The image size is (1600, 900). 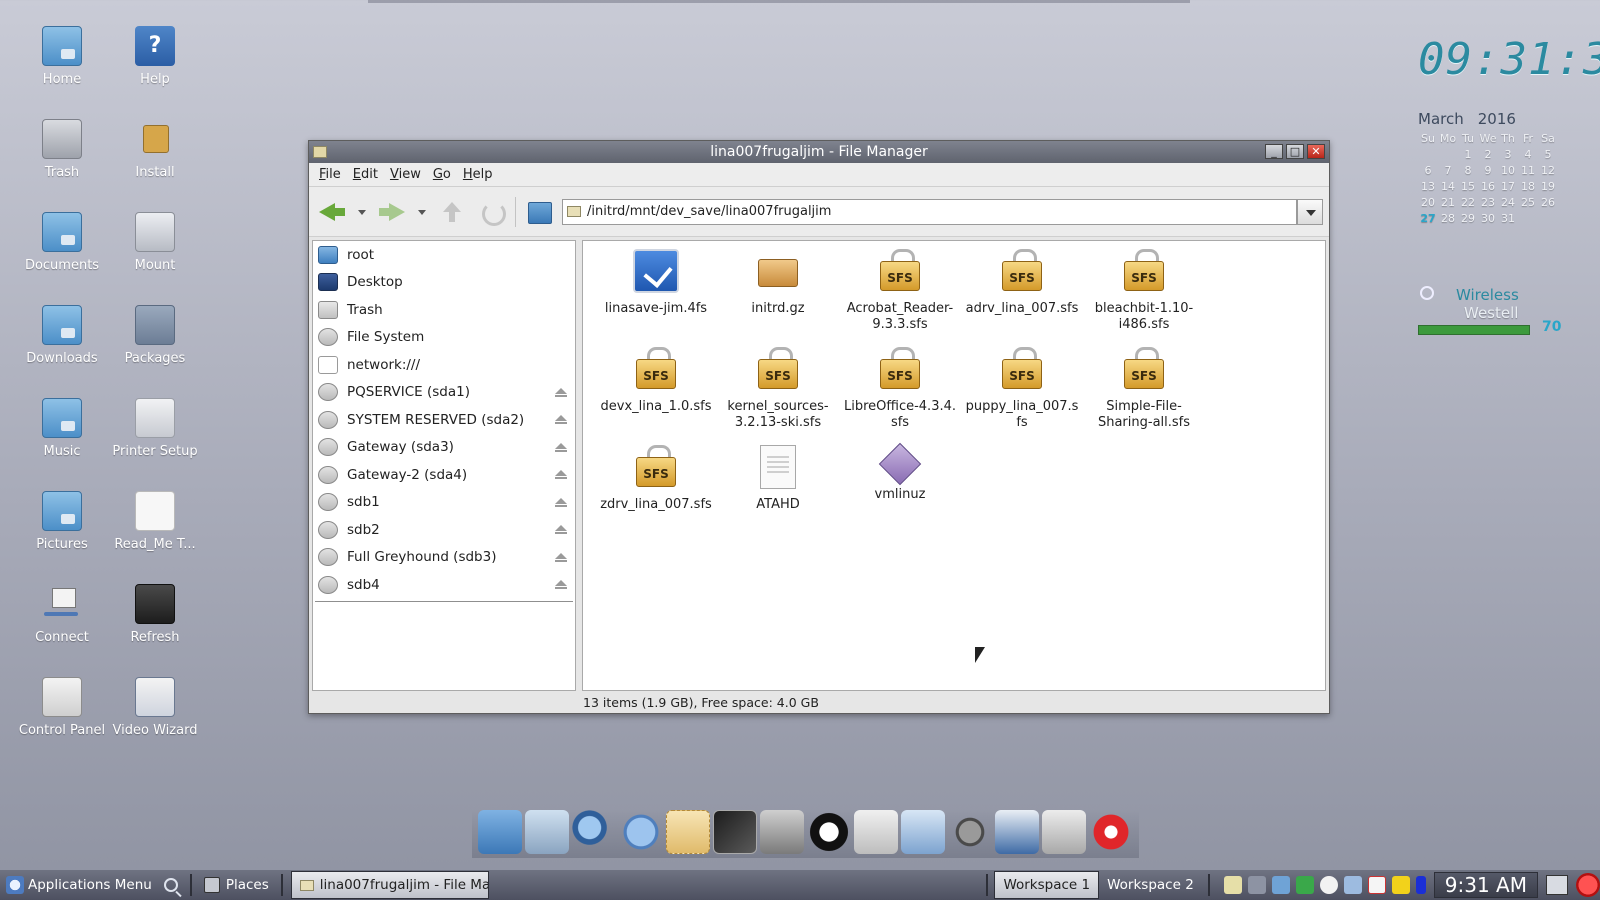 What do you see at coordinates (365, 174) in the screenshot?
I see `menu-edit: Edit` at bounding box center [365, 174].